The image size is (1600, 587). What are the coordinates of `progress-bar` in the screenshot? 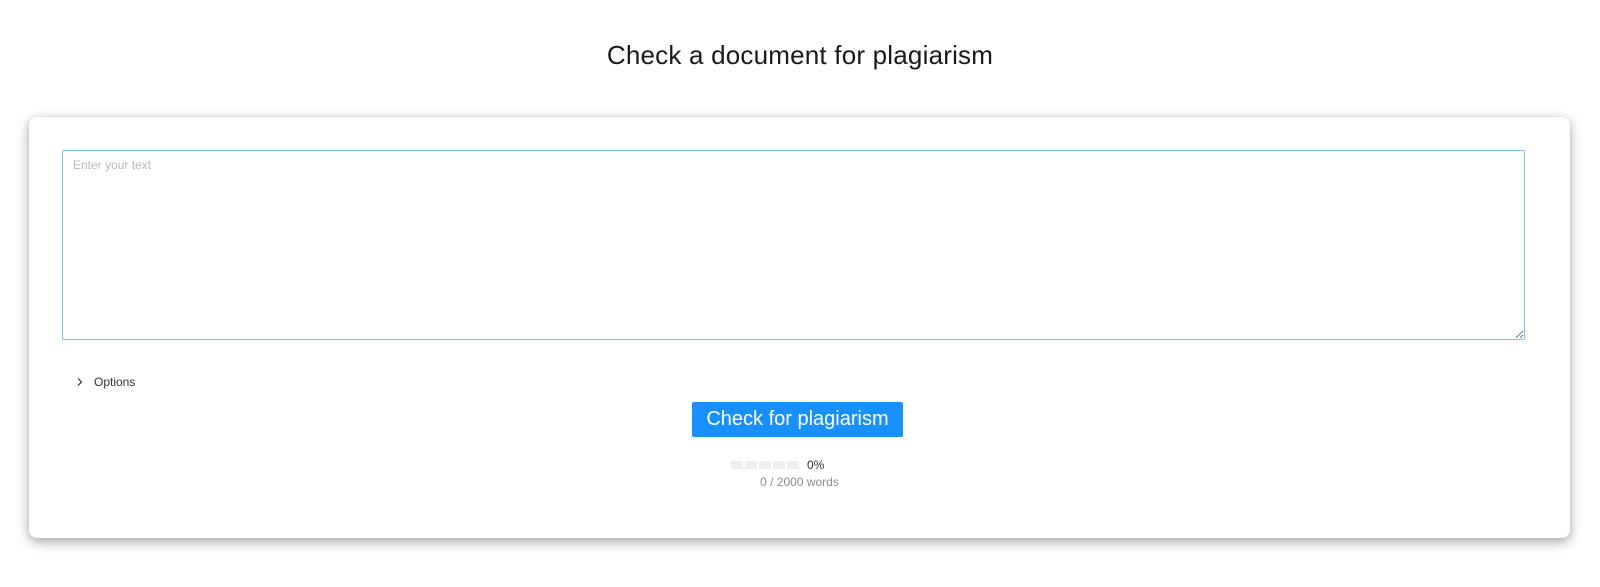 It's located at (765, 465).